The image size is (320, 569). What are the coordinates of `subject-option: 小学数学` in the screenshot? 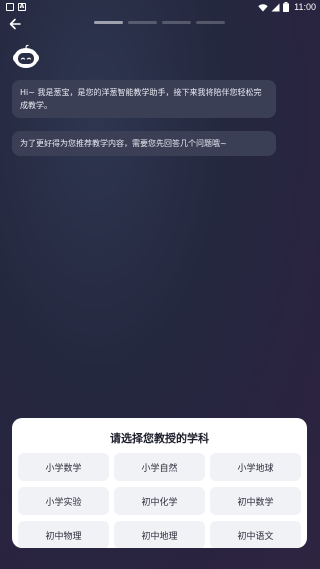 It's located at (63, 467).